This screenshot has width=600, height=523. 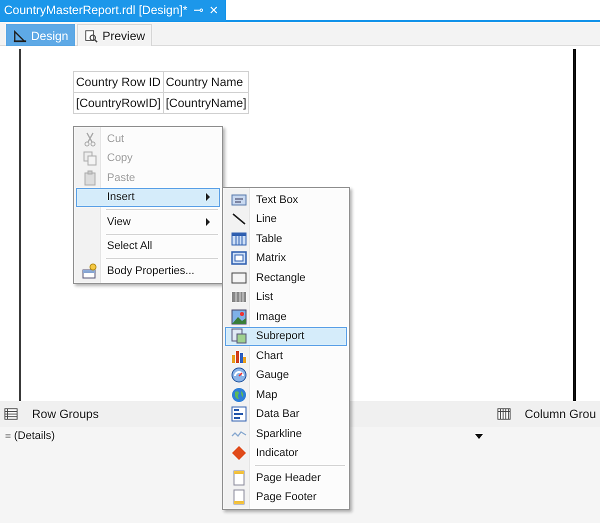 I want to click on rectangle-icon, so click(x=239, y=278).